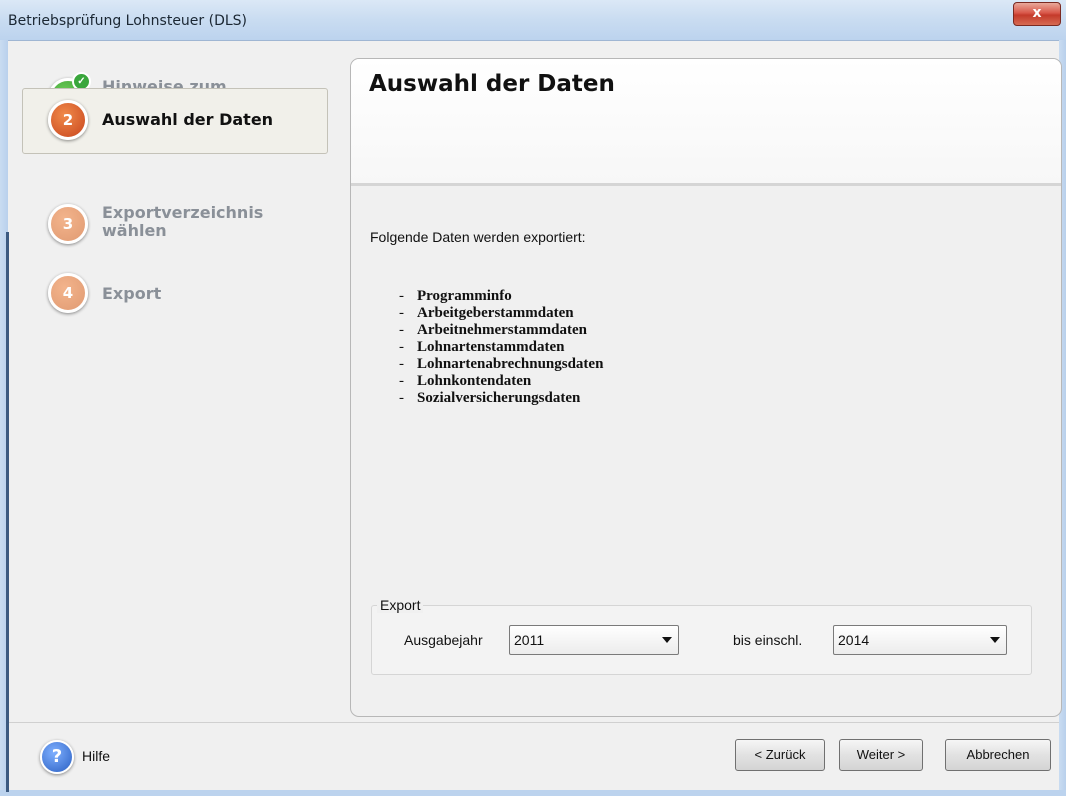 The image size is (1066, 796). What do you see at coordinates (400, 605) in the screenshot?
I see `export-group-legend: Export` at bounding box center [400, 605].